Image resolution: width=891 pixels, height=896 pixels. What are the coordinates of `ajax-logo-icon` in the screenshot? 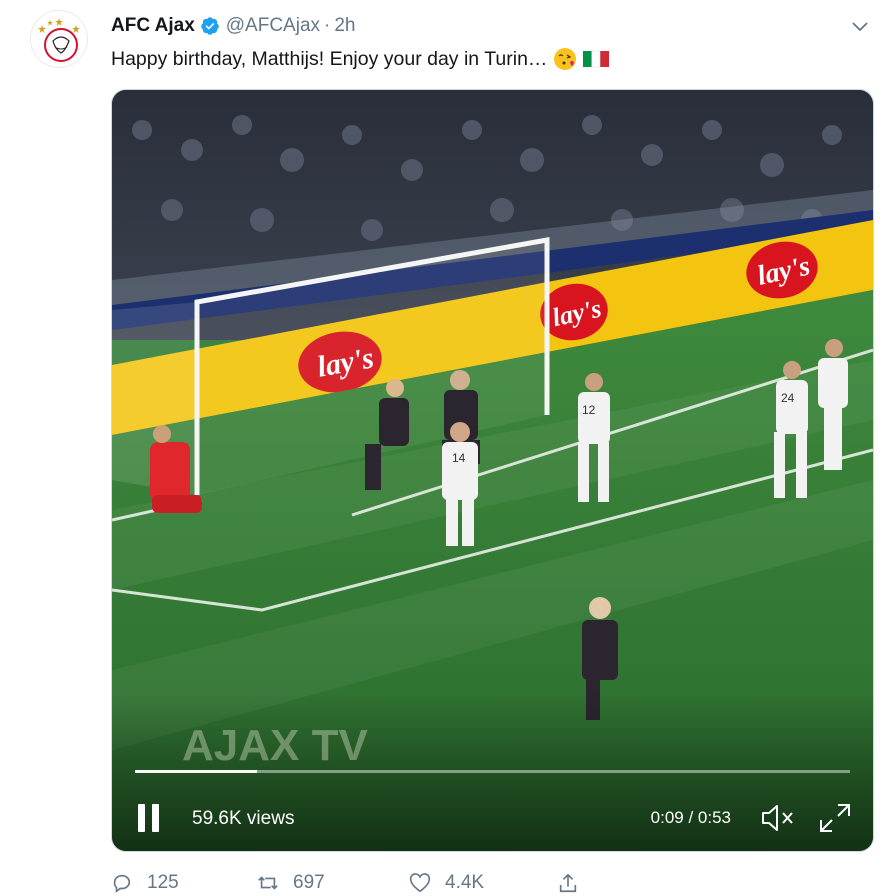 It's located at (59, 40).